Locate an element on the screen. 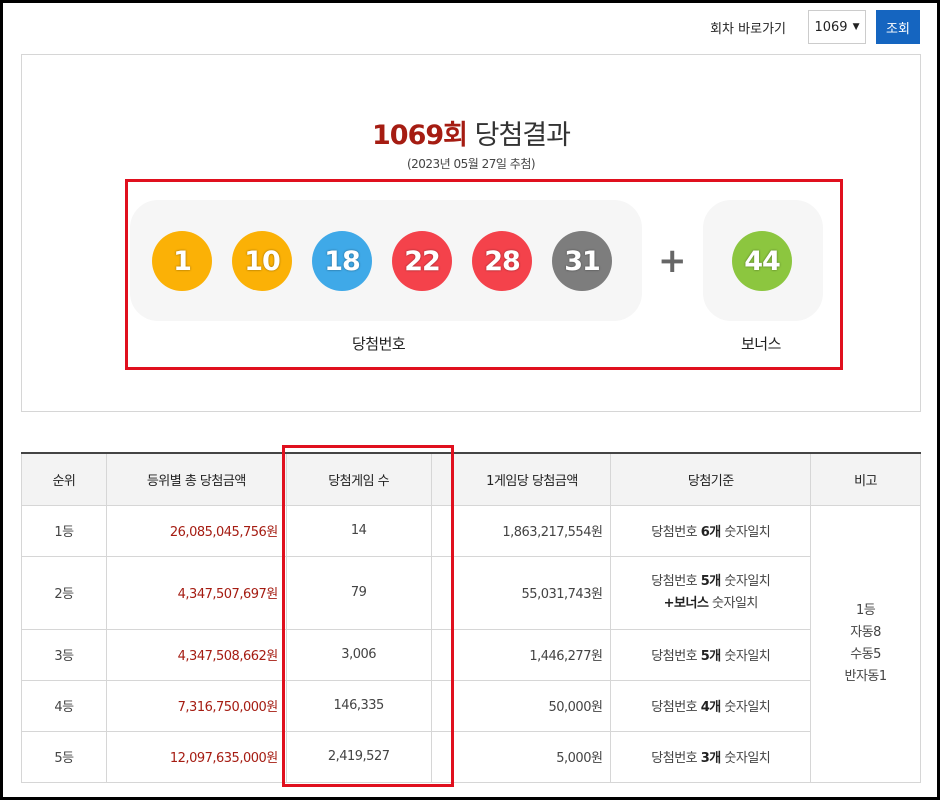  round-select: 1069 ▼ is located at coordinates (837, 27).